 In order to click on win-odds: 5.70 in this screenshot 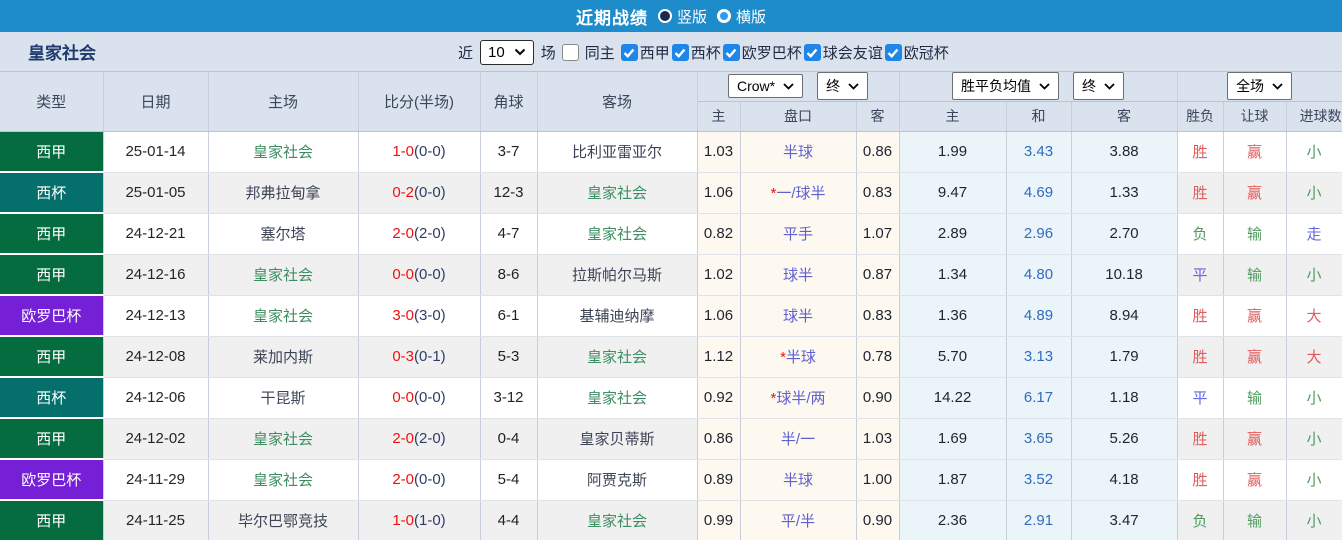, I will do `click(953, 357)`.